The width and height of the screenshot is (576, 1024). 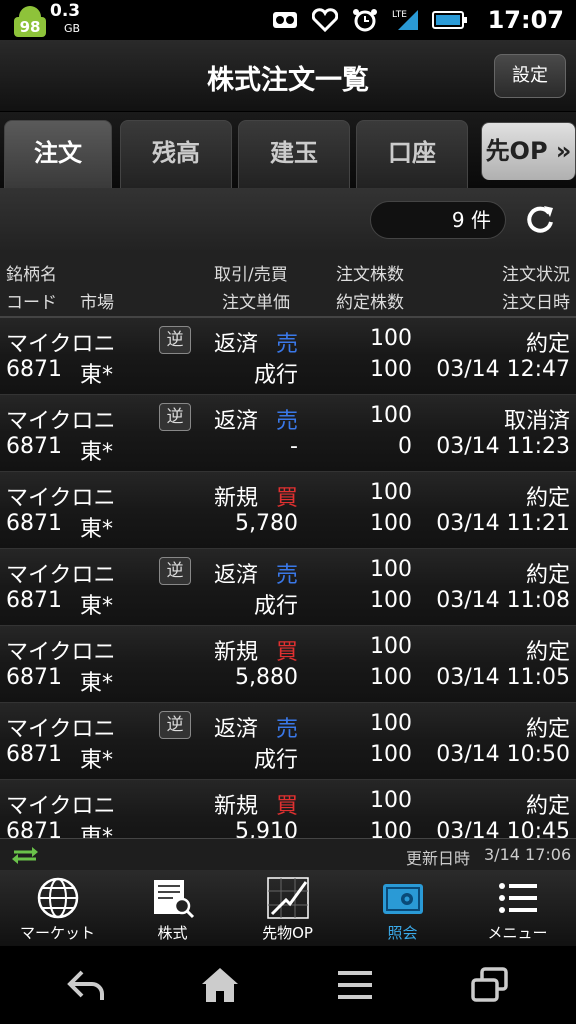 I want to click on tab-orders: 注文, so click(x=58, y=154).